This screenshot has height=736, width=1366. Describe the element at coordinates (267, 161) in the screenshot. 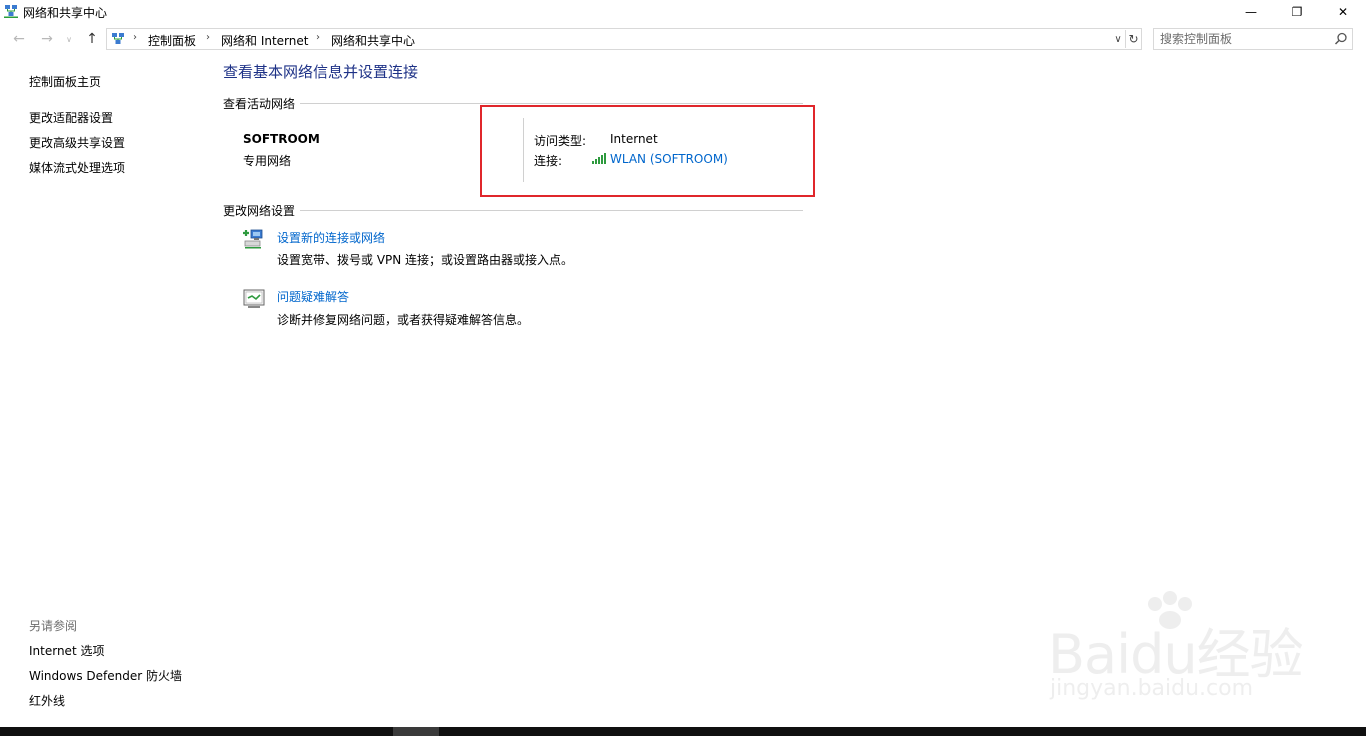

I see `network-type: 专用网络` at that location.